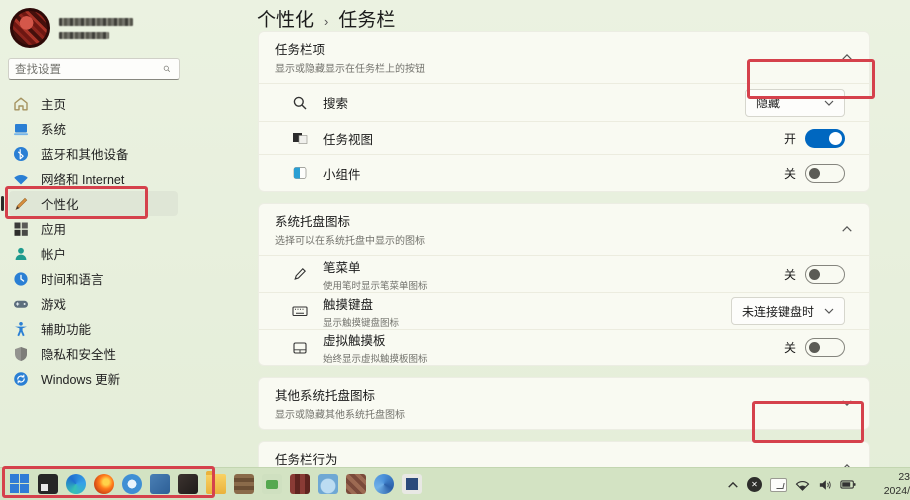 The width and height of the screenshot is (910, 500). What do you see at coordinates (21, 129) in the screenshot?
I see `system-icon` at bounding box center [21, 129].